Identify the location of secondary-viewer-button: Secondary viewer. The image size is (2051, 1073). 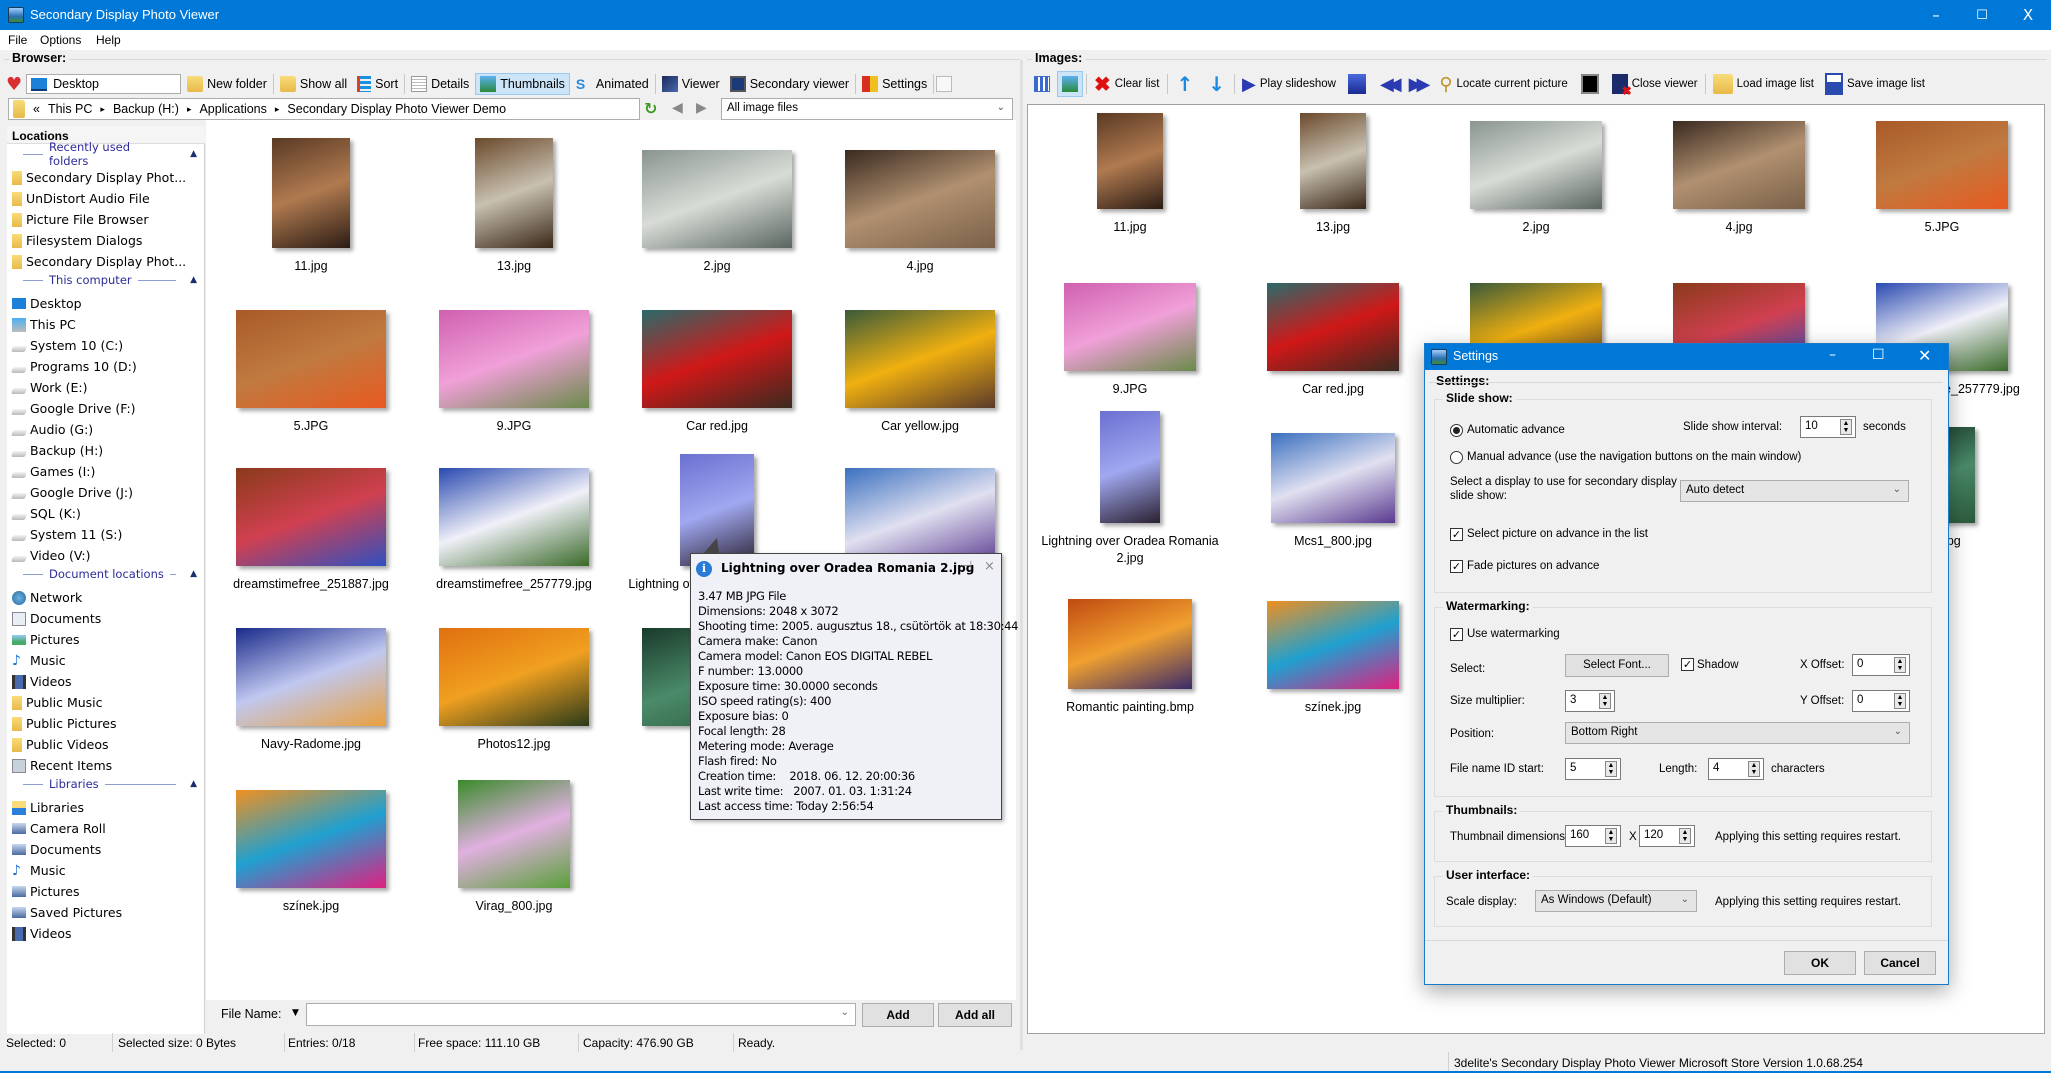
(789, 84).